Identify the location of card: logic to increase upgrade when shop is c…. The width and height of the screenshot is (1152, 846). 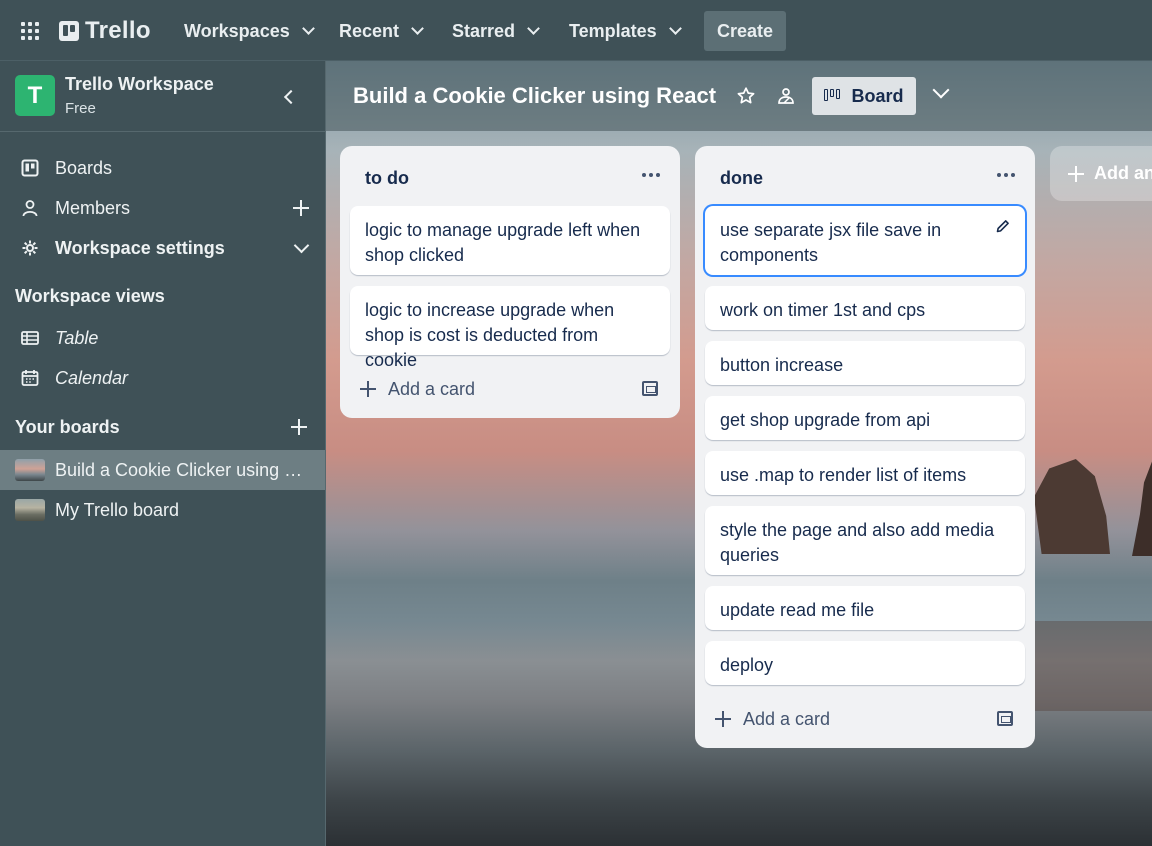
(510, 328).